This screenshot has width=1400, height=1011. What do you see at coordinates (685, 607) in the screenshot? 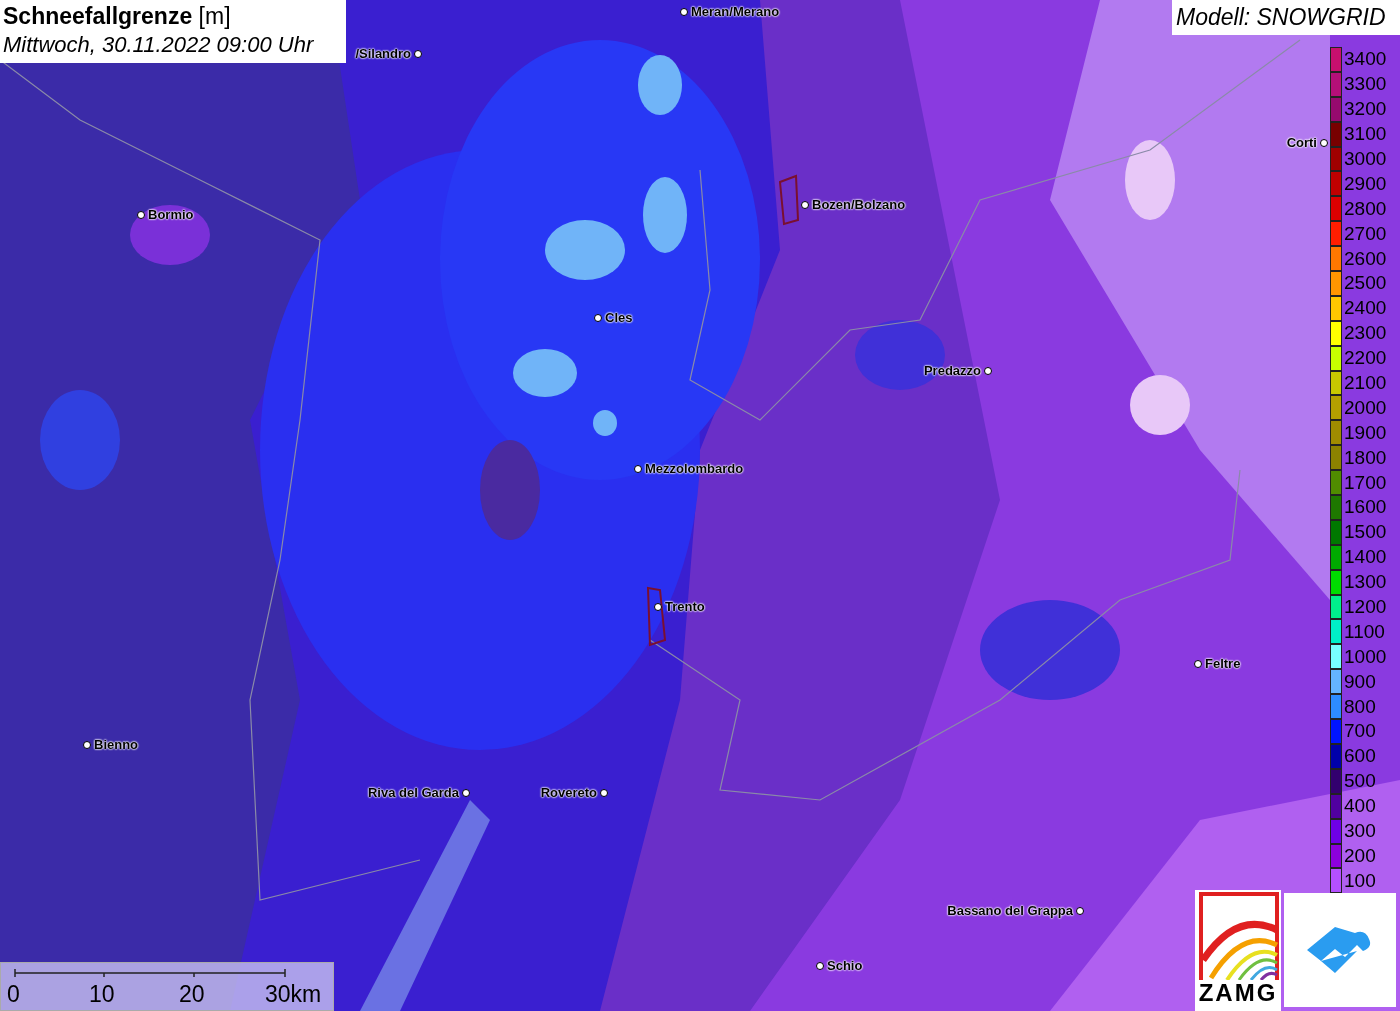
I see `city-label: Trento` at bounding box center [685, 607].